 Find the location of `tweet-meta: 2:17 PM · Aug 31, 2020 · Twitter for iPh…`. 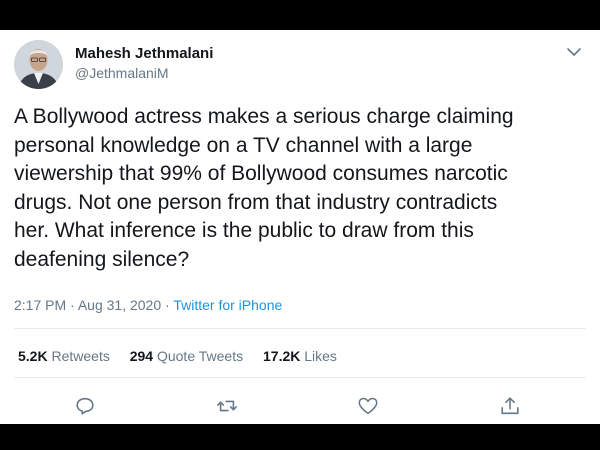

tweet-meta: 2:17 PM · Aug 31, 2020 · Twitter for iPh… is located at coordinates (148, 305).